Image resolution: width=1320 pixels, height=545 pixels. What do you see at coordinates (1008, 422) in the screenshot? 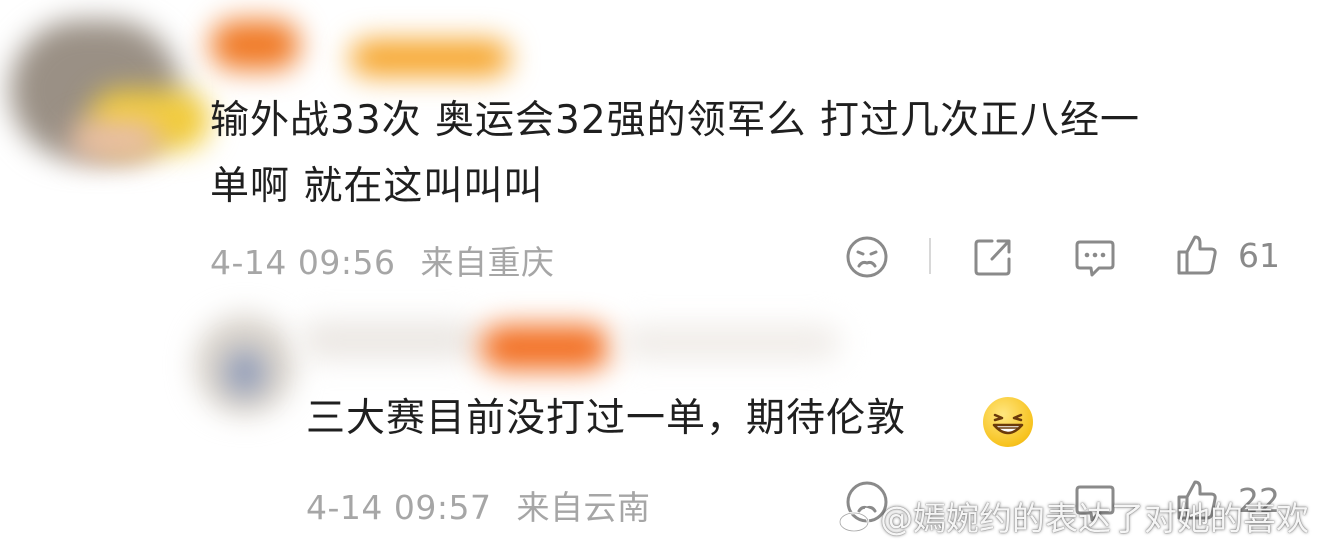
I see `grinning-squint-emoji` at bounding box center [1008, 422].